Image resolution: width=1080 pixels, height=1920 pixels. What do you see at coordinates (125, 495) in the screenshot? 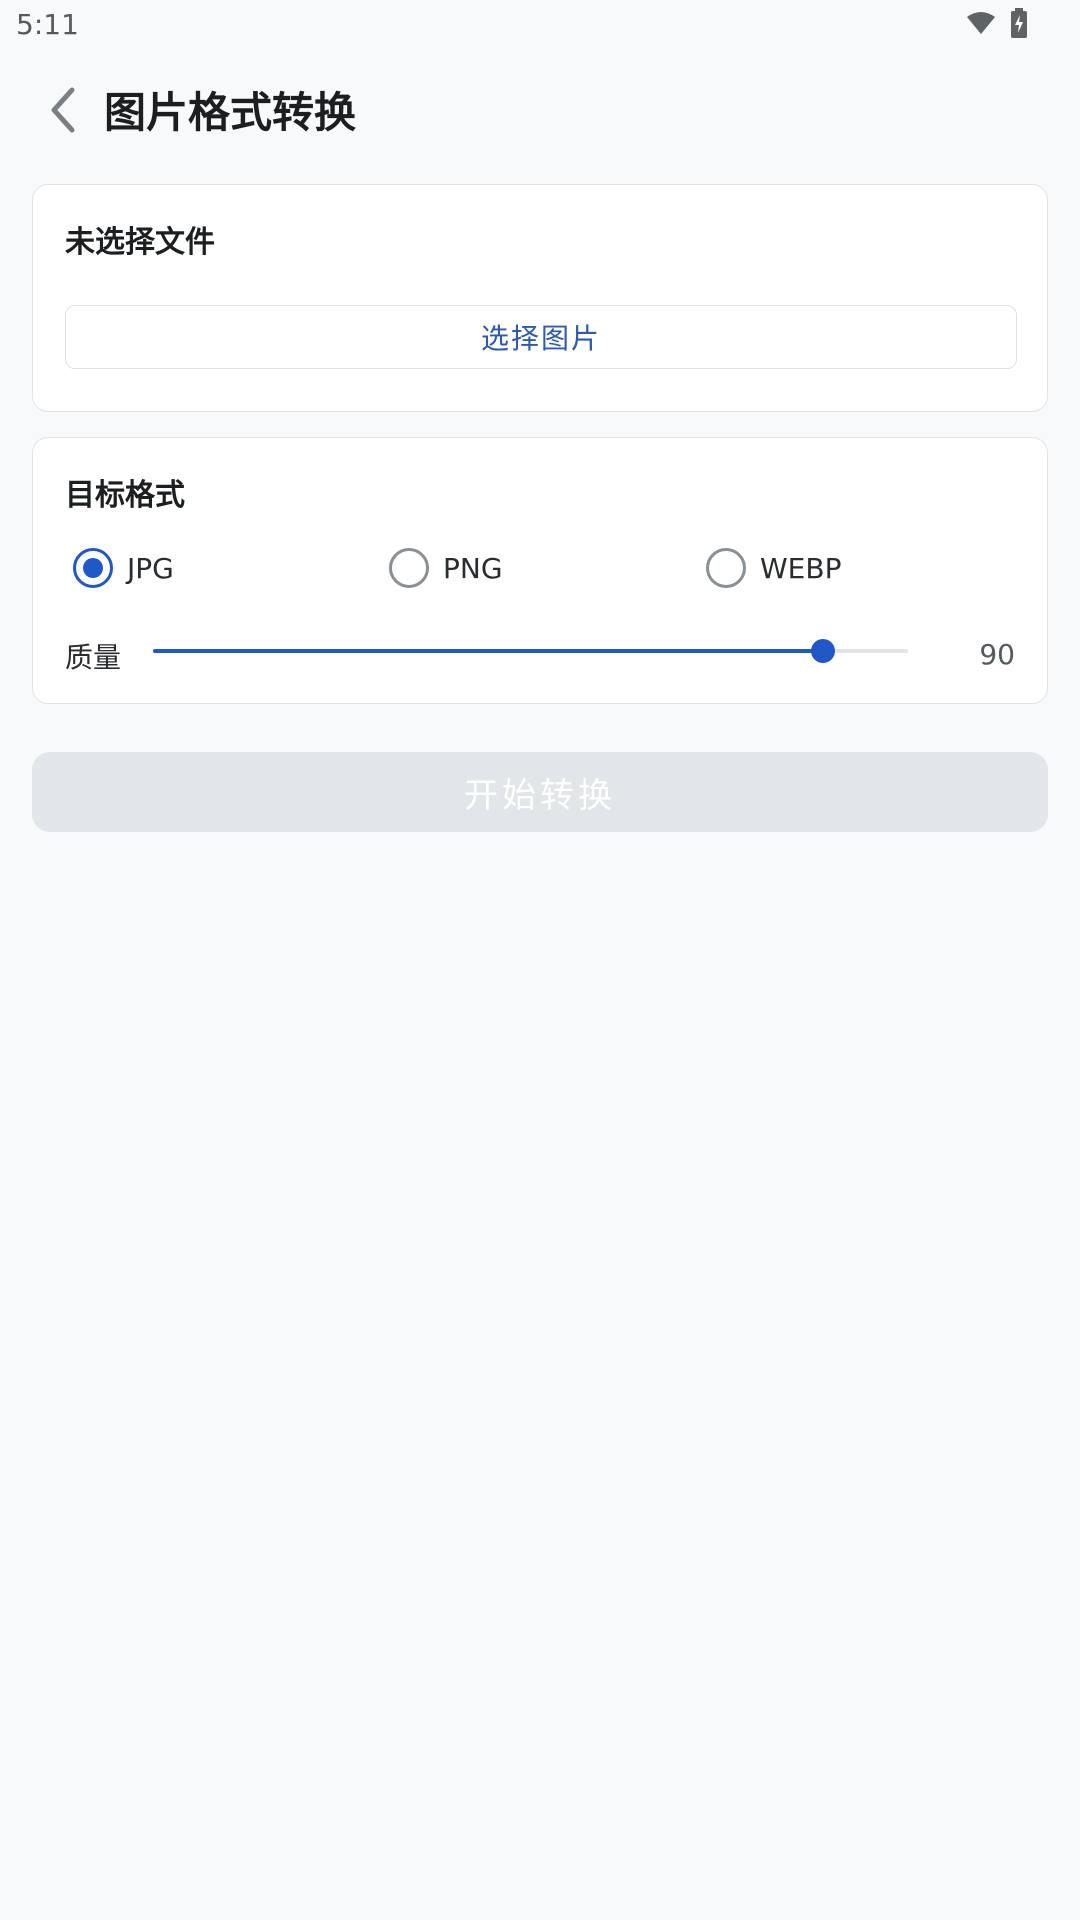
I see `target-format-title: 目标格式` at bounding box center [125, 495].